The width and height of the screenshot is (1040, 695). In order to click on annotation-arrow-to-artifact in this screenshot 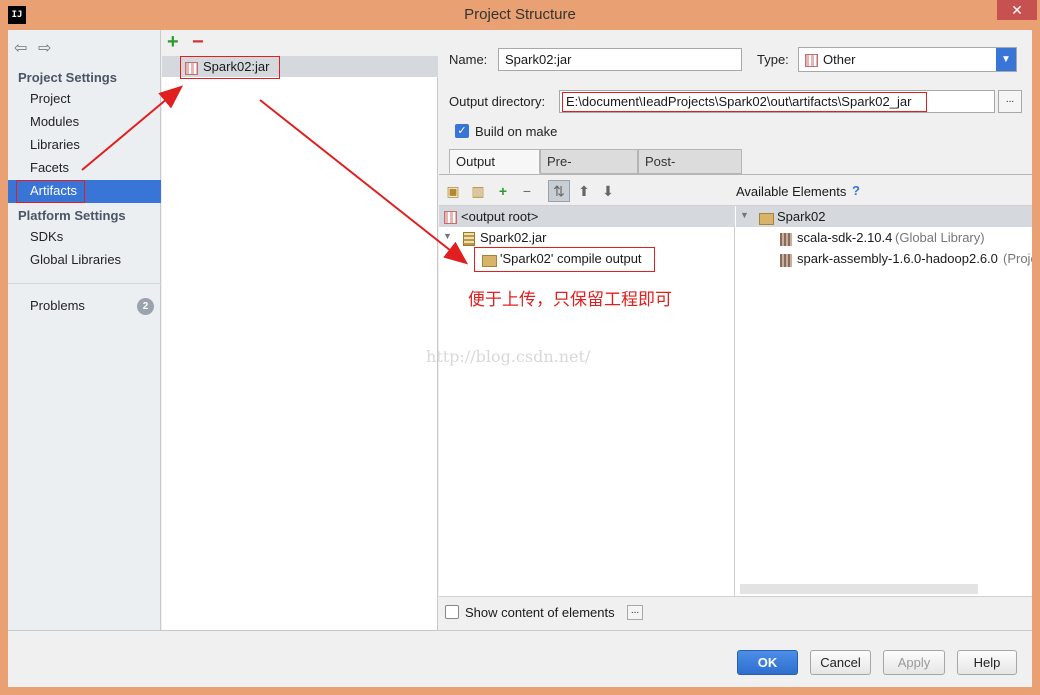, I will do `click(132, 128)`.